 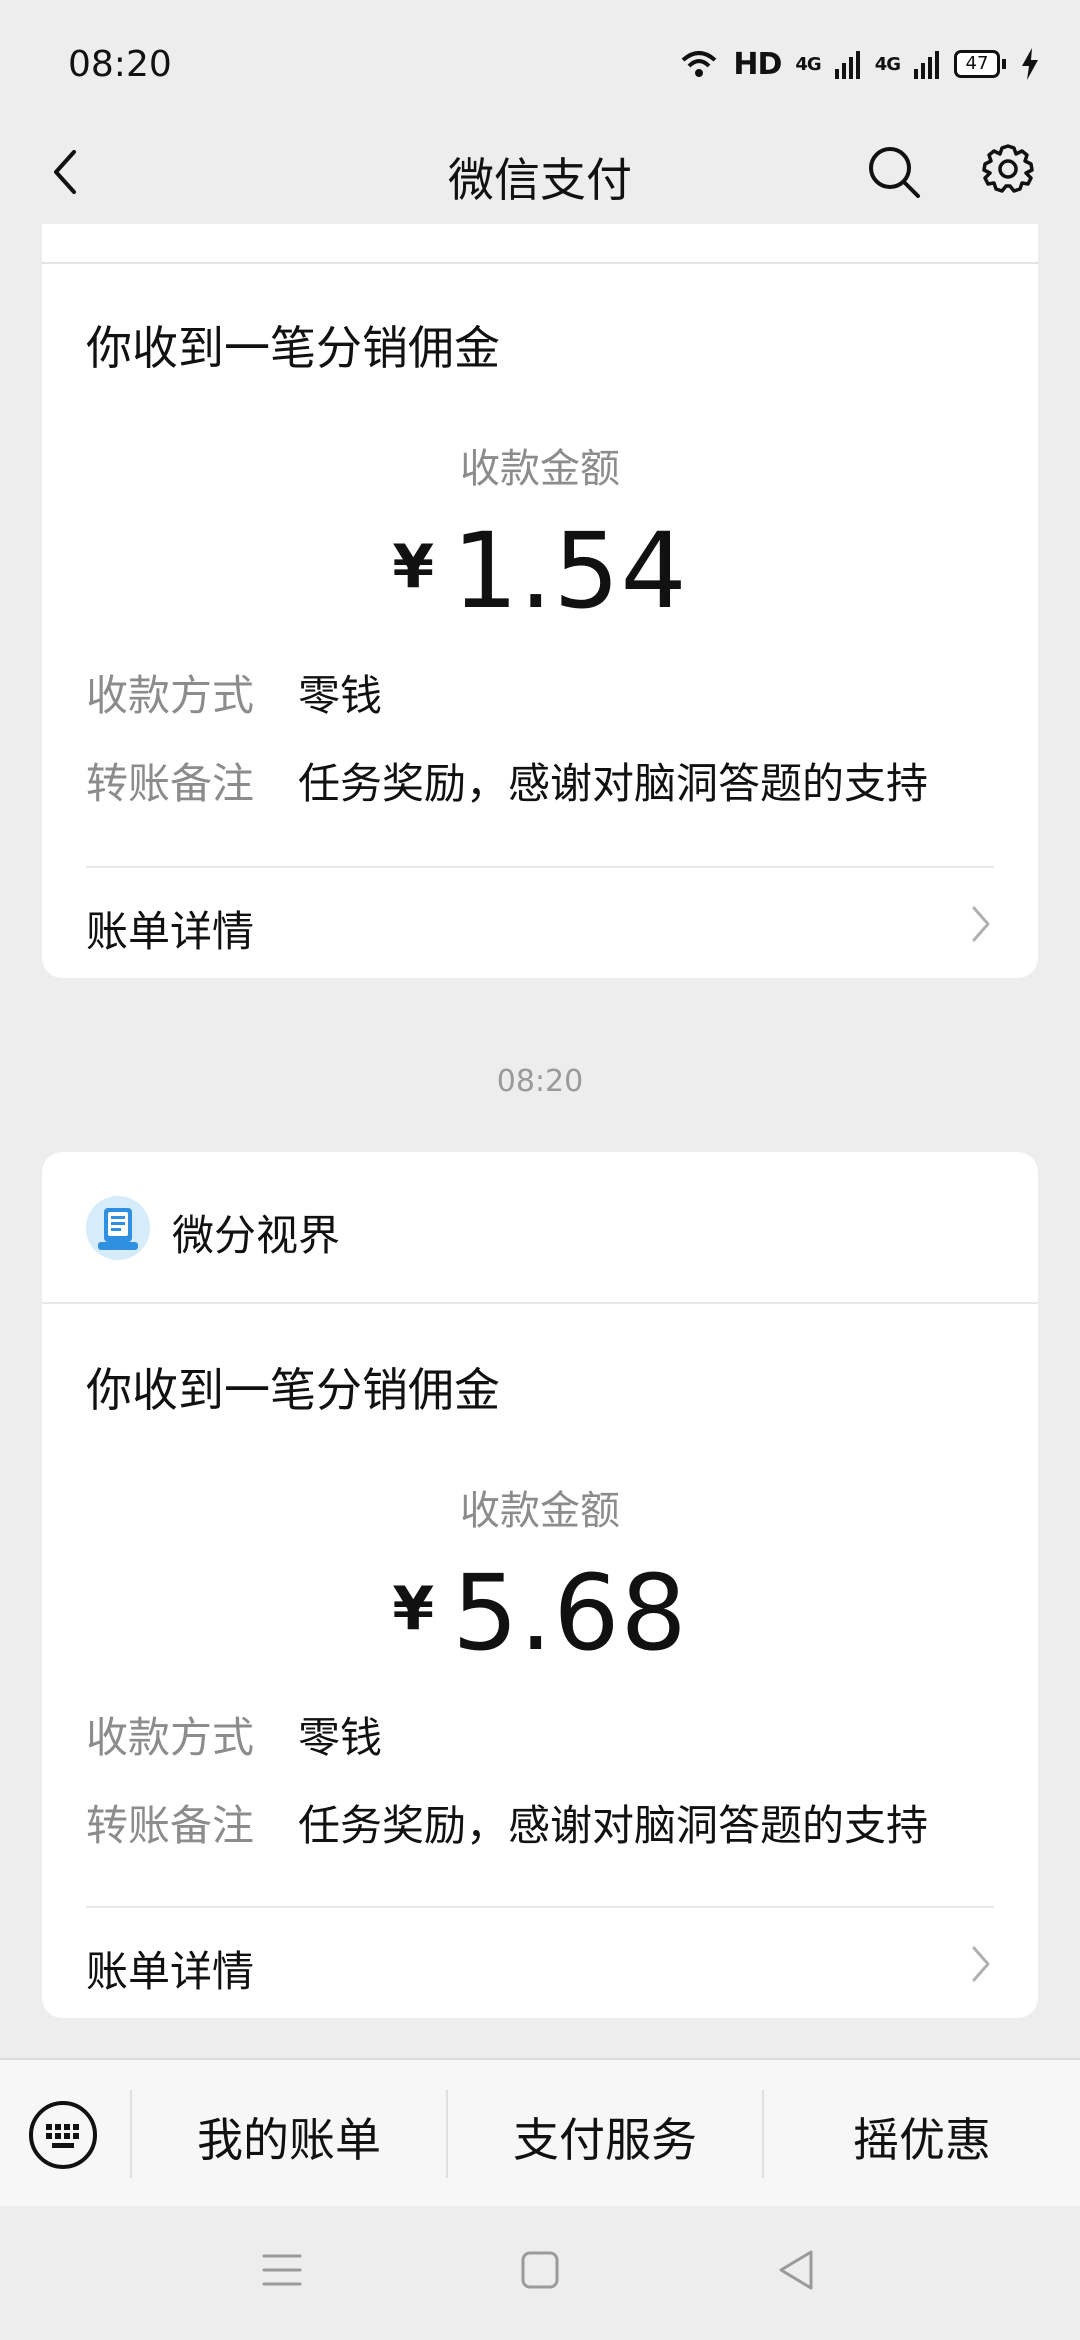 What do you see at coordinates (570, 1613) in the screenshot?
I see `amount-value: 5.68` at bounding box center [570, 1613].